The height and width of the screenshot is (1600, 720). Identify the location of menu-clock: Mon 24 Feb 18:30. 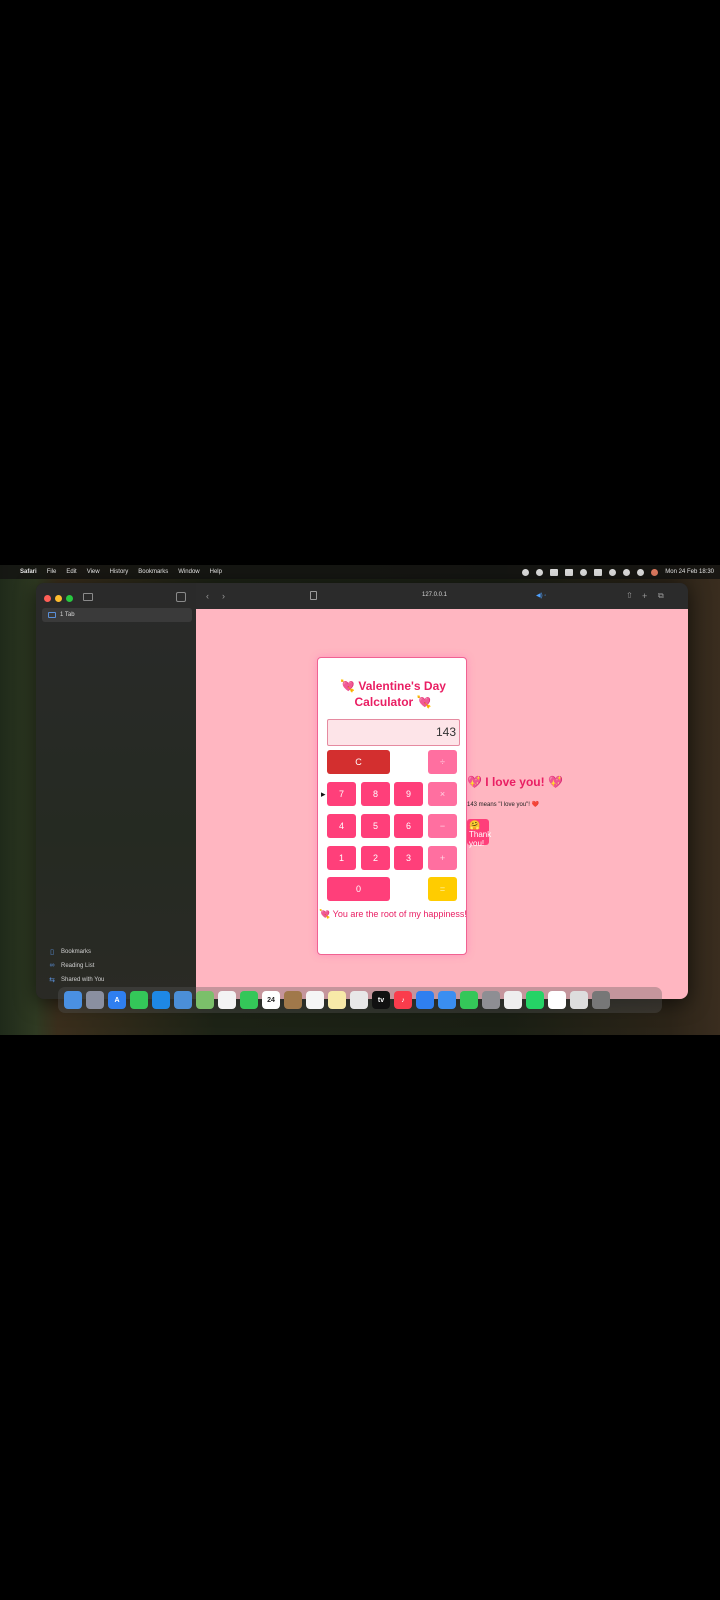
(689, 572).